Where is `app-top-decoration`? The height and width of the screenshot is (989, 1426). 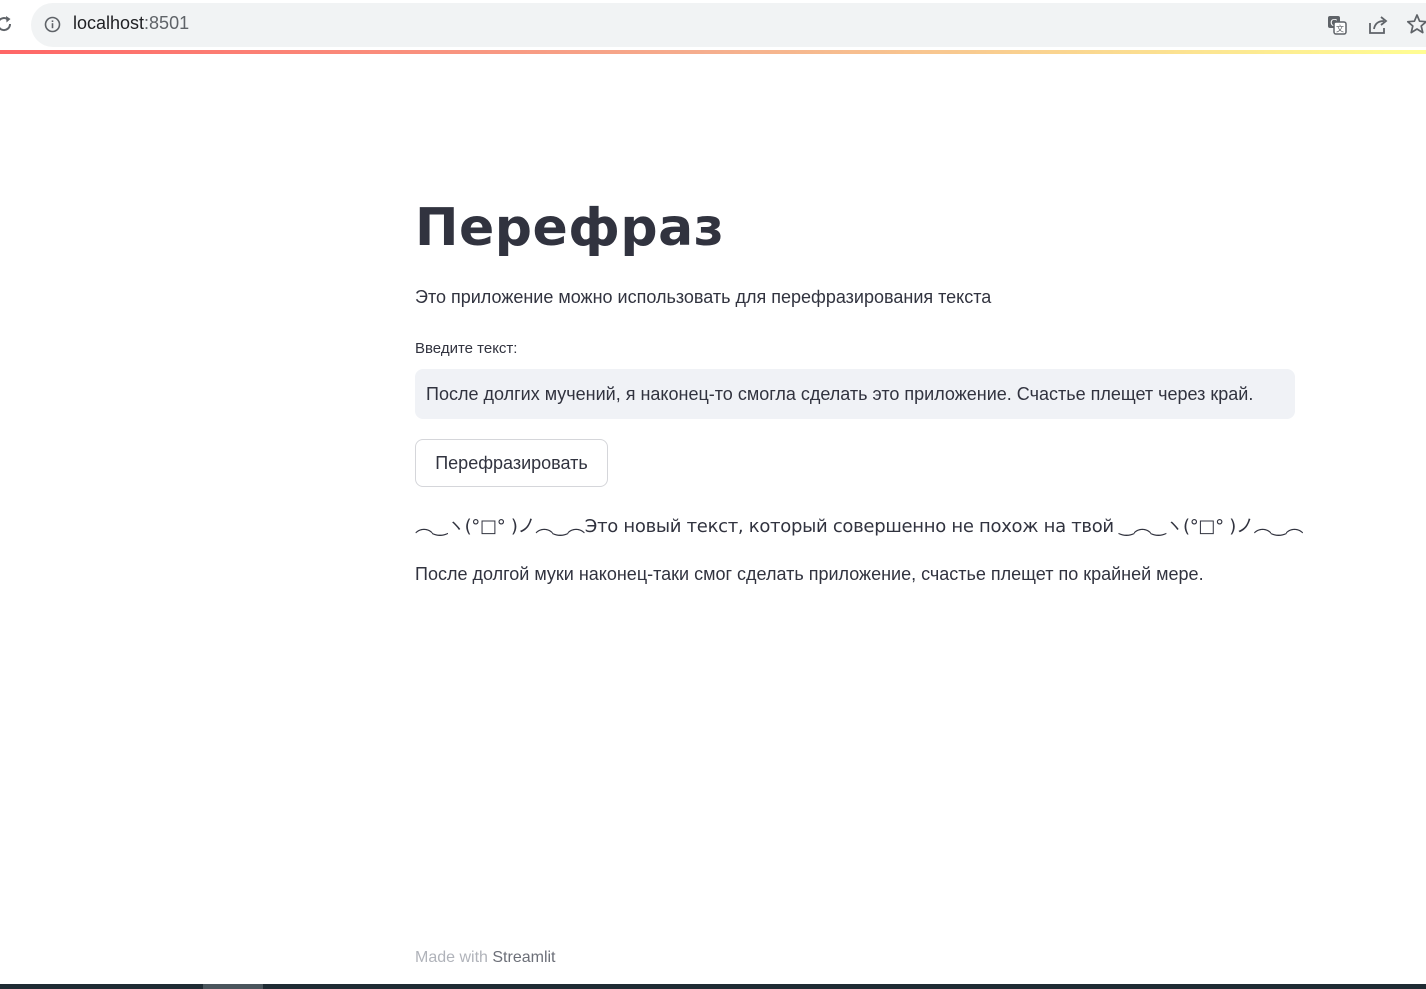
app-top-decoration is located at coordinates (713, 52).